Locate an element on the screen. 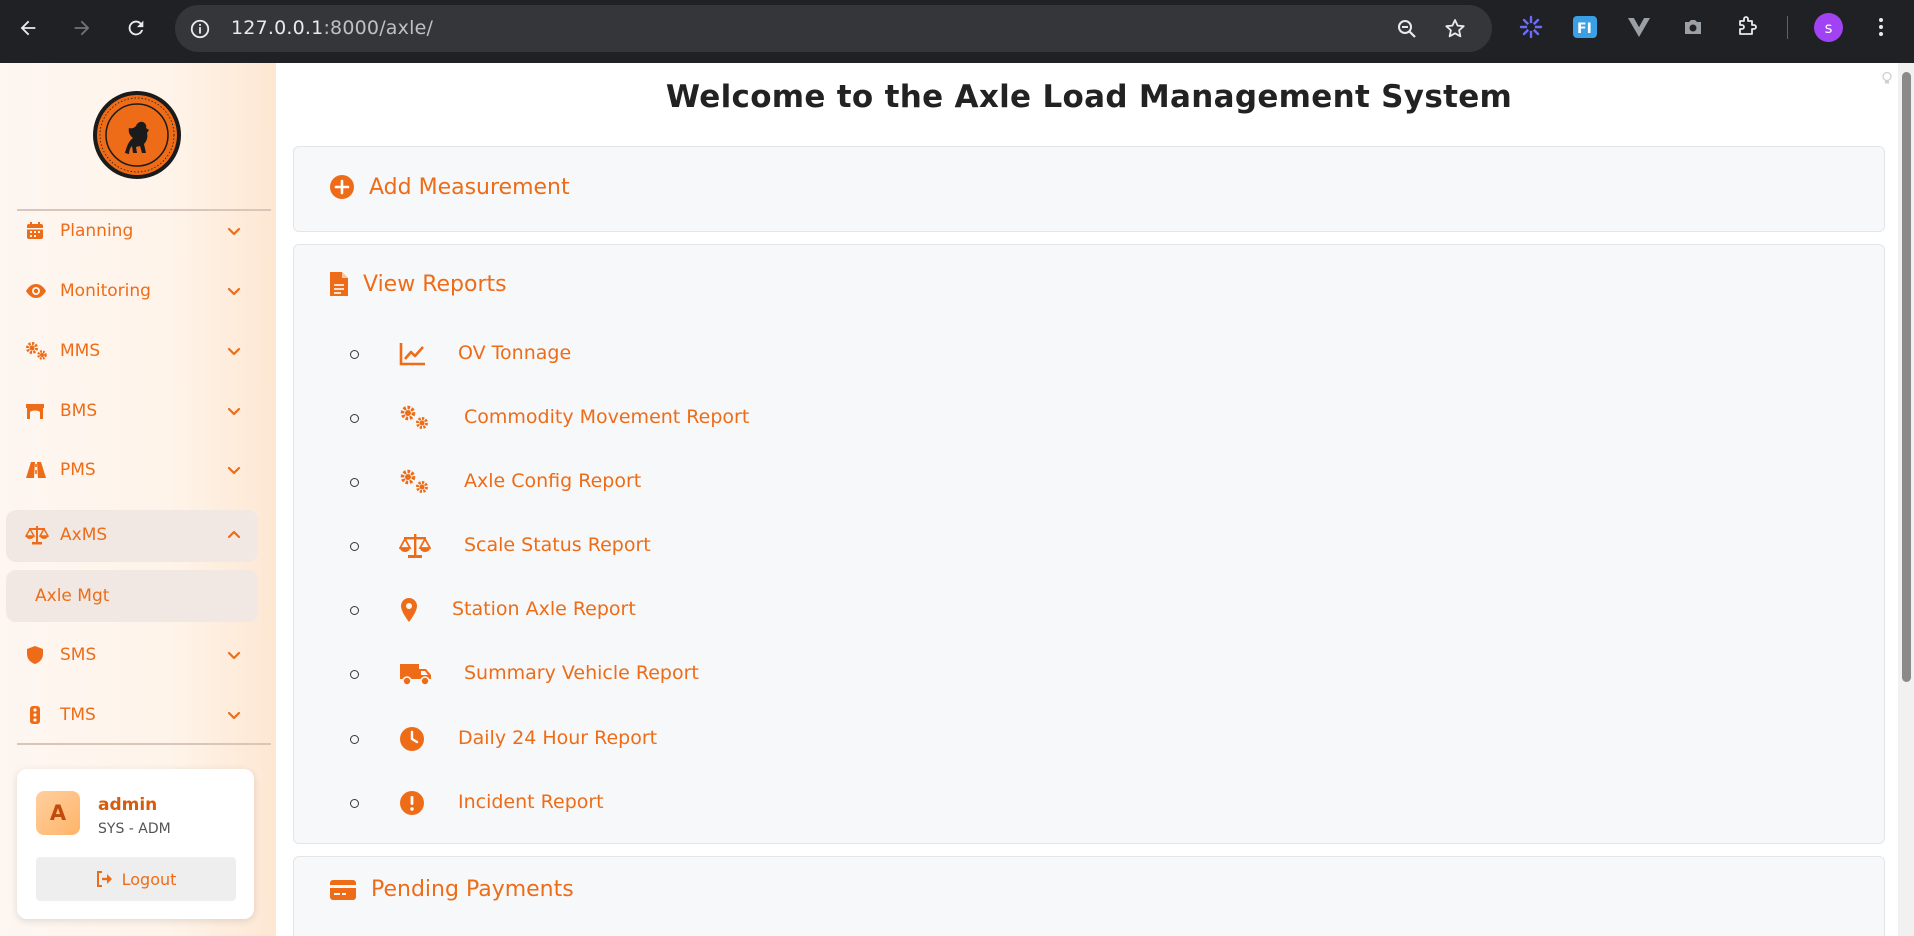 This screenshot has width=1914, height=936. sidebar-item-monitoring: Monitoring is located at coordinates (132, 292).